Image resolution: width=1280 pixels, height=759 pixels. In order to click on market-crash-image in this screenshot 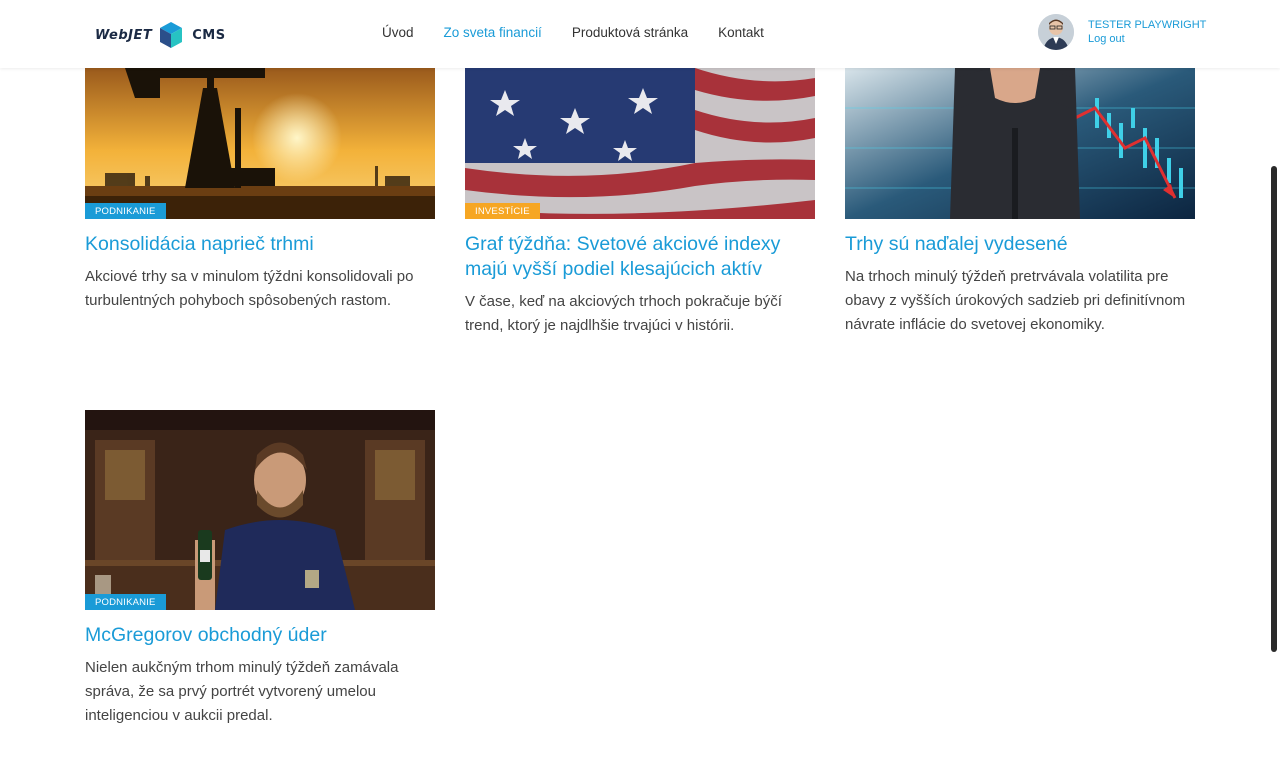, I will do `click(1020, 143)`.